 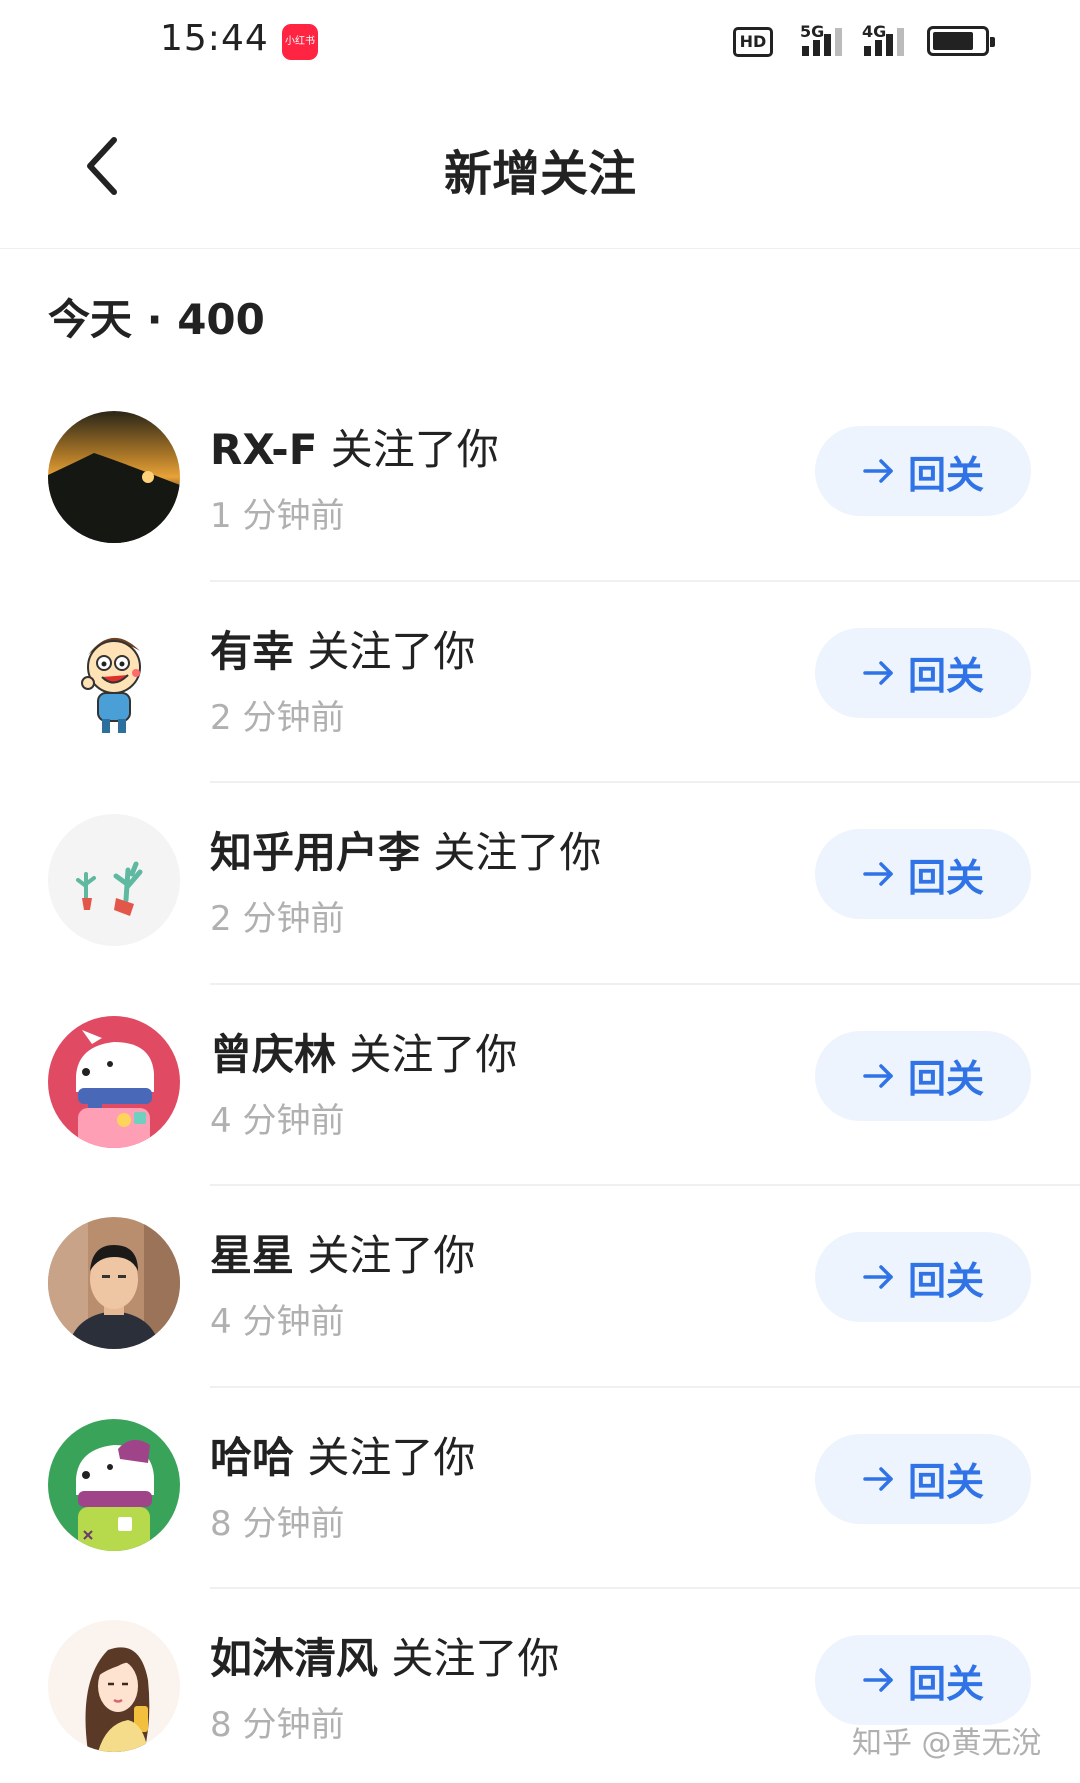 I want to click on list-item: 有幸 关注了你 2 分钟前 回关, so click(x=540, y=682).